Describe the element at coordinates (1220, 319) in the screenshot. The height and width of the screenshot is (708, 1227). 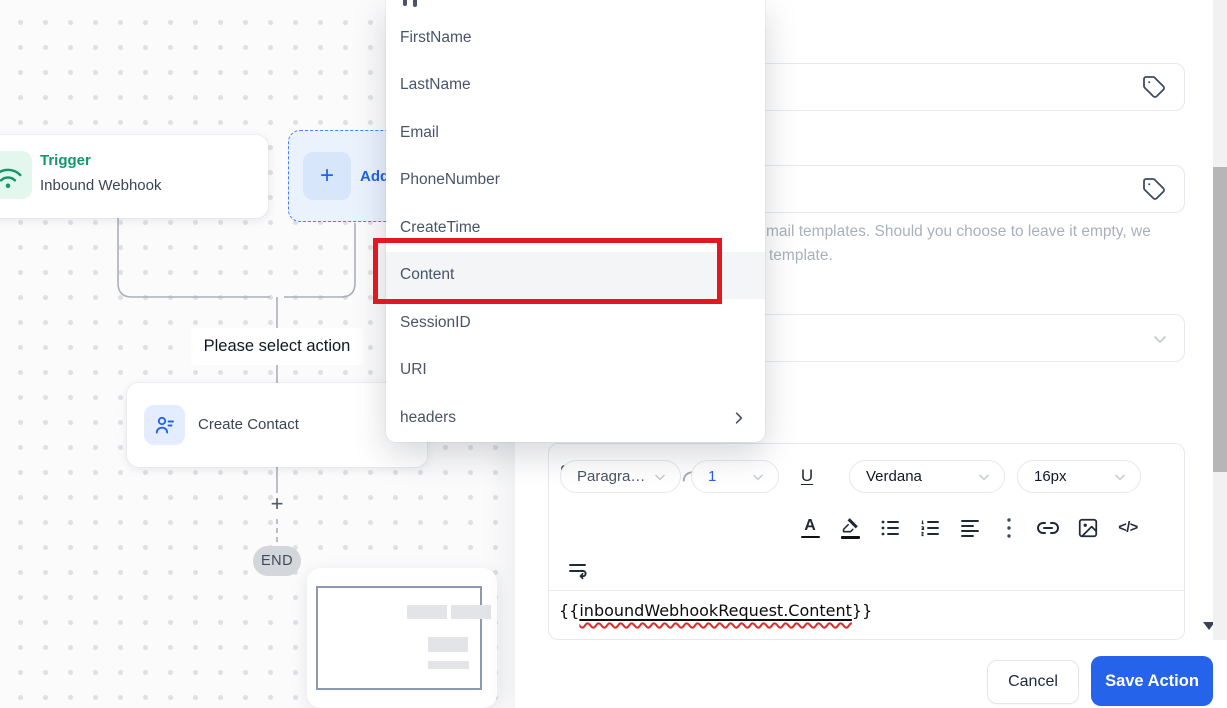
I see `scrollbar-thumb` at that location.